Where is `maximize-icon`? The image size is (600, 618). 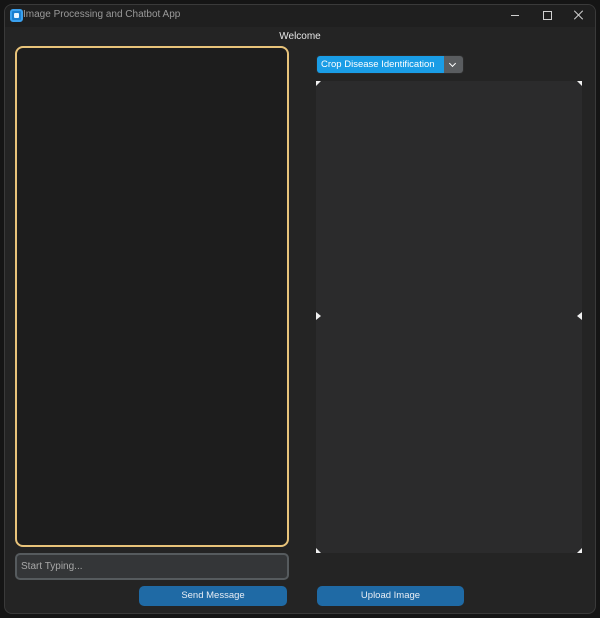
maximize-icon is located at coordinates (547, 15).